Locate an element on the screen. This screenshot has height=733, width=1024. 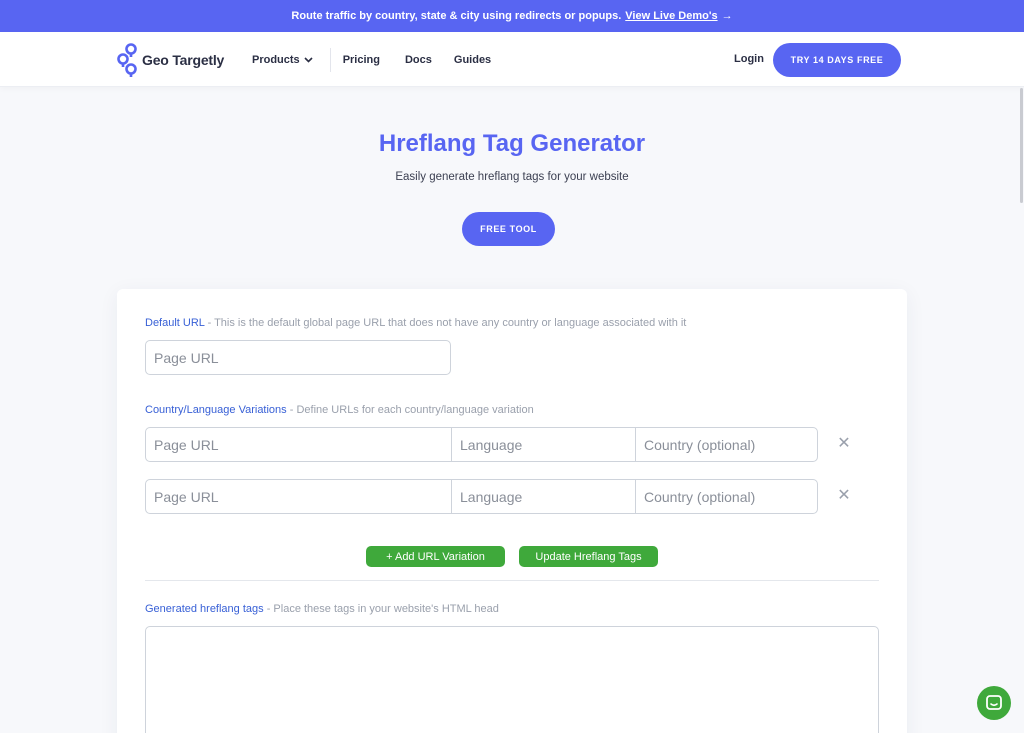
add-url-variation-button: + Add URL Variation is located at coordinates (435, 556).